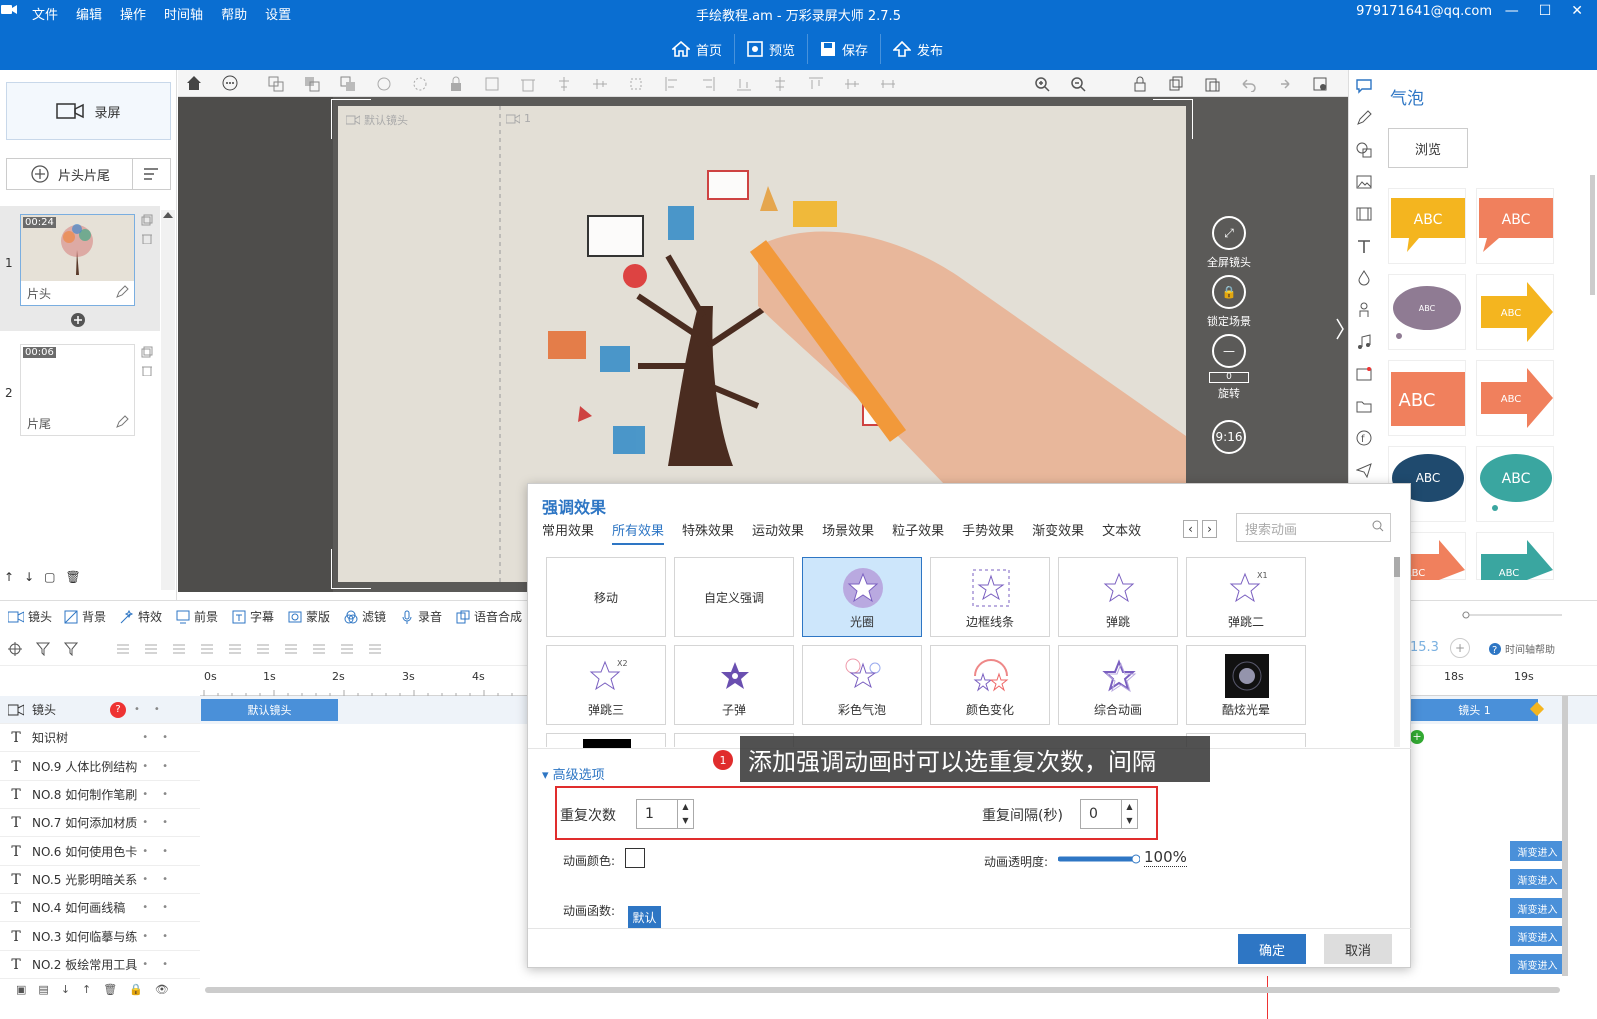 The width and height of the screenshot is (1597, 1019). Describe the element at coordinates (638, 532) in the screenshot. I see `tab-all: 所有效果` at that location.